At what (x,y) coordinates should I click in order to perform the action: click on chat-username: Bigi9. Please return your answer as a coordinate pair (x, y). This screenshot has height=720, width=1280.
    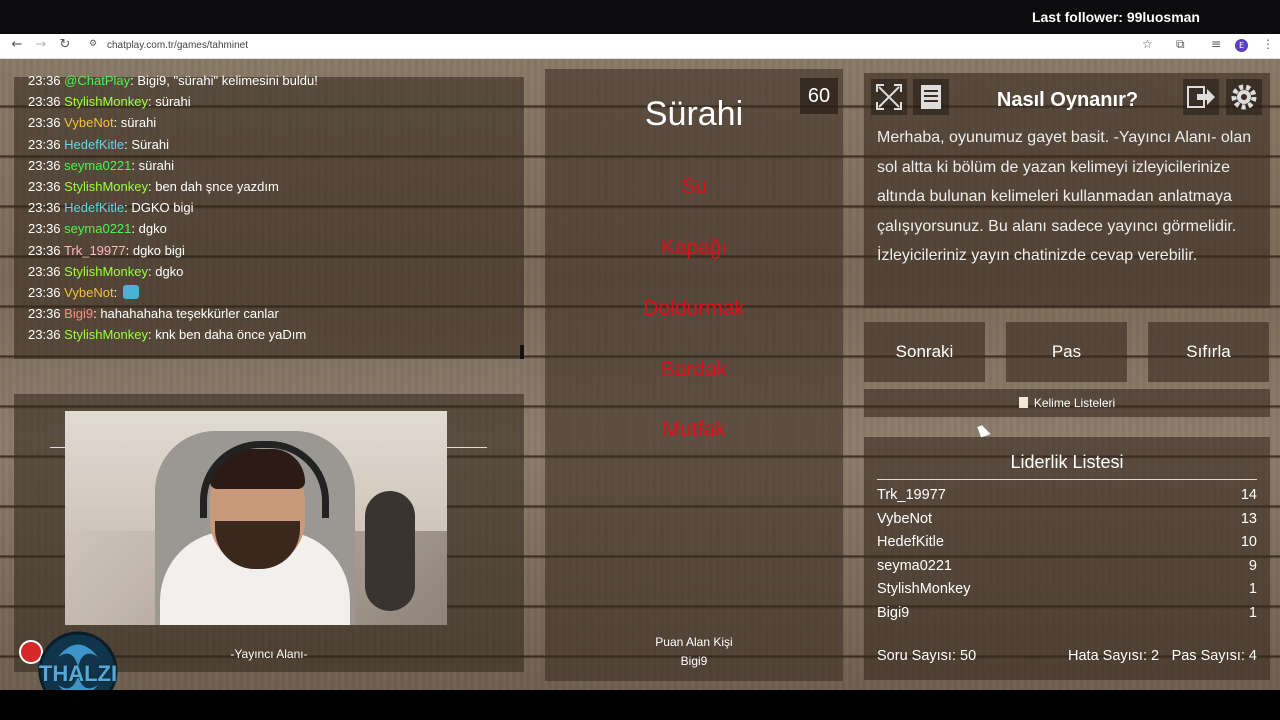
    Looking at the image, I should click on (78, 313).